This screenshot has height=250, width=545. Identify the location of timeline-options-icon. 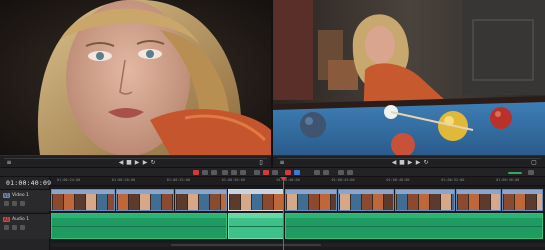
(531, 172).